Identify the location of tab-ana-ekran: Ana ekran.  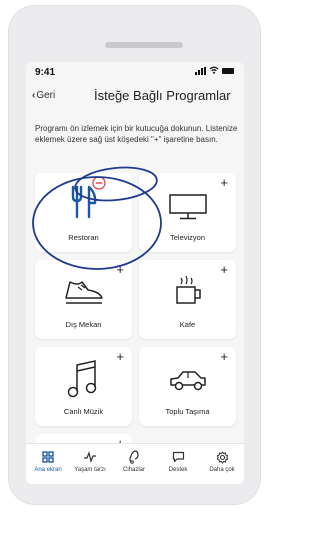
(48, 461).